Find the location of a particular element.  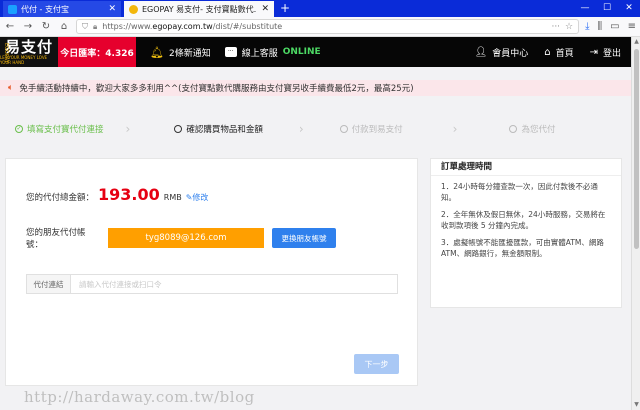

notifications-link: 🔔︎ 2條新通知 is located at coordinates (180, 52).